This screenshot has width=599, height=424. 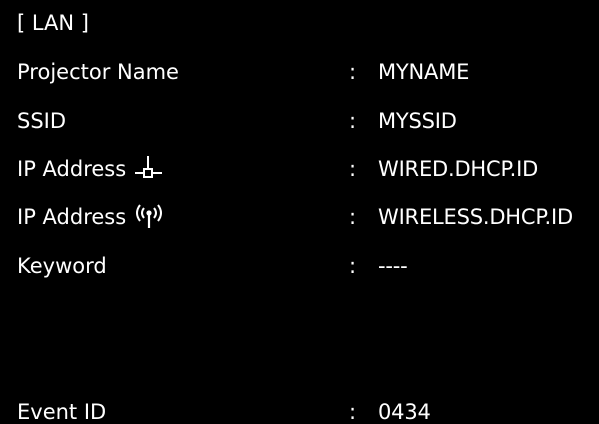 What do you see at coordinates (299, 266) in the screenshot?
I see `info-row-keyword: Keyword : ----` at bounding box center [299, 266].